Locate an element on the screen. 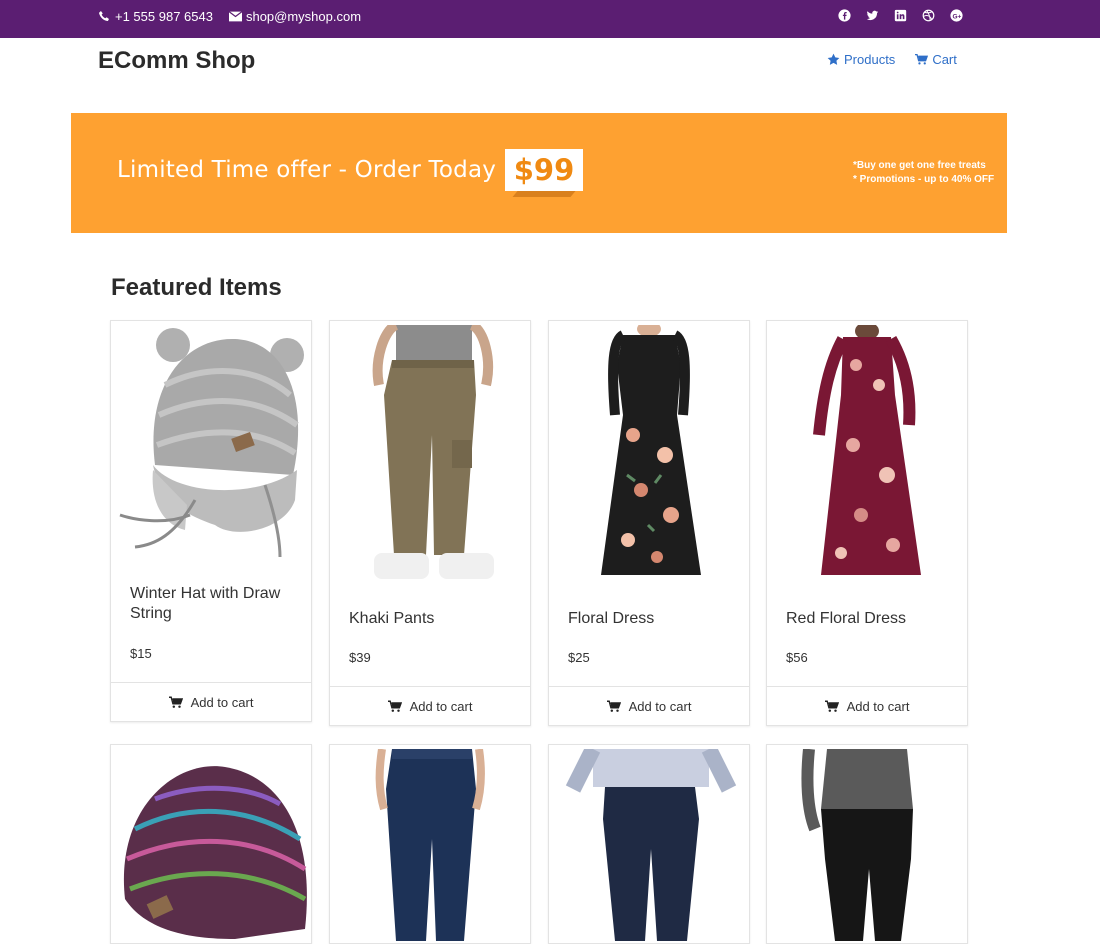 Image resolution: width=1100 pixels, height=944 pixels. phone-icon is located at coordinates (103, 15).